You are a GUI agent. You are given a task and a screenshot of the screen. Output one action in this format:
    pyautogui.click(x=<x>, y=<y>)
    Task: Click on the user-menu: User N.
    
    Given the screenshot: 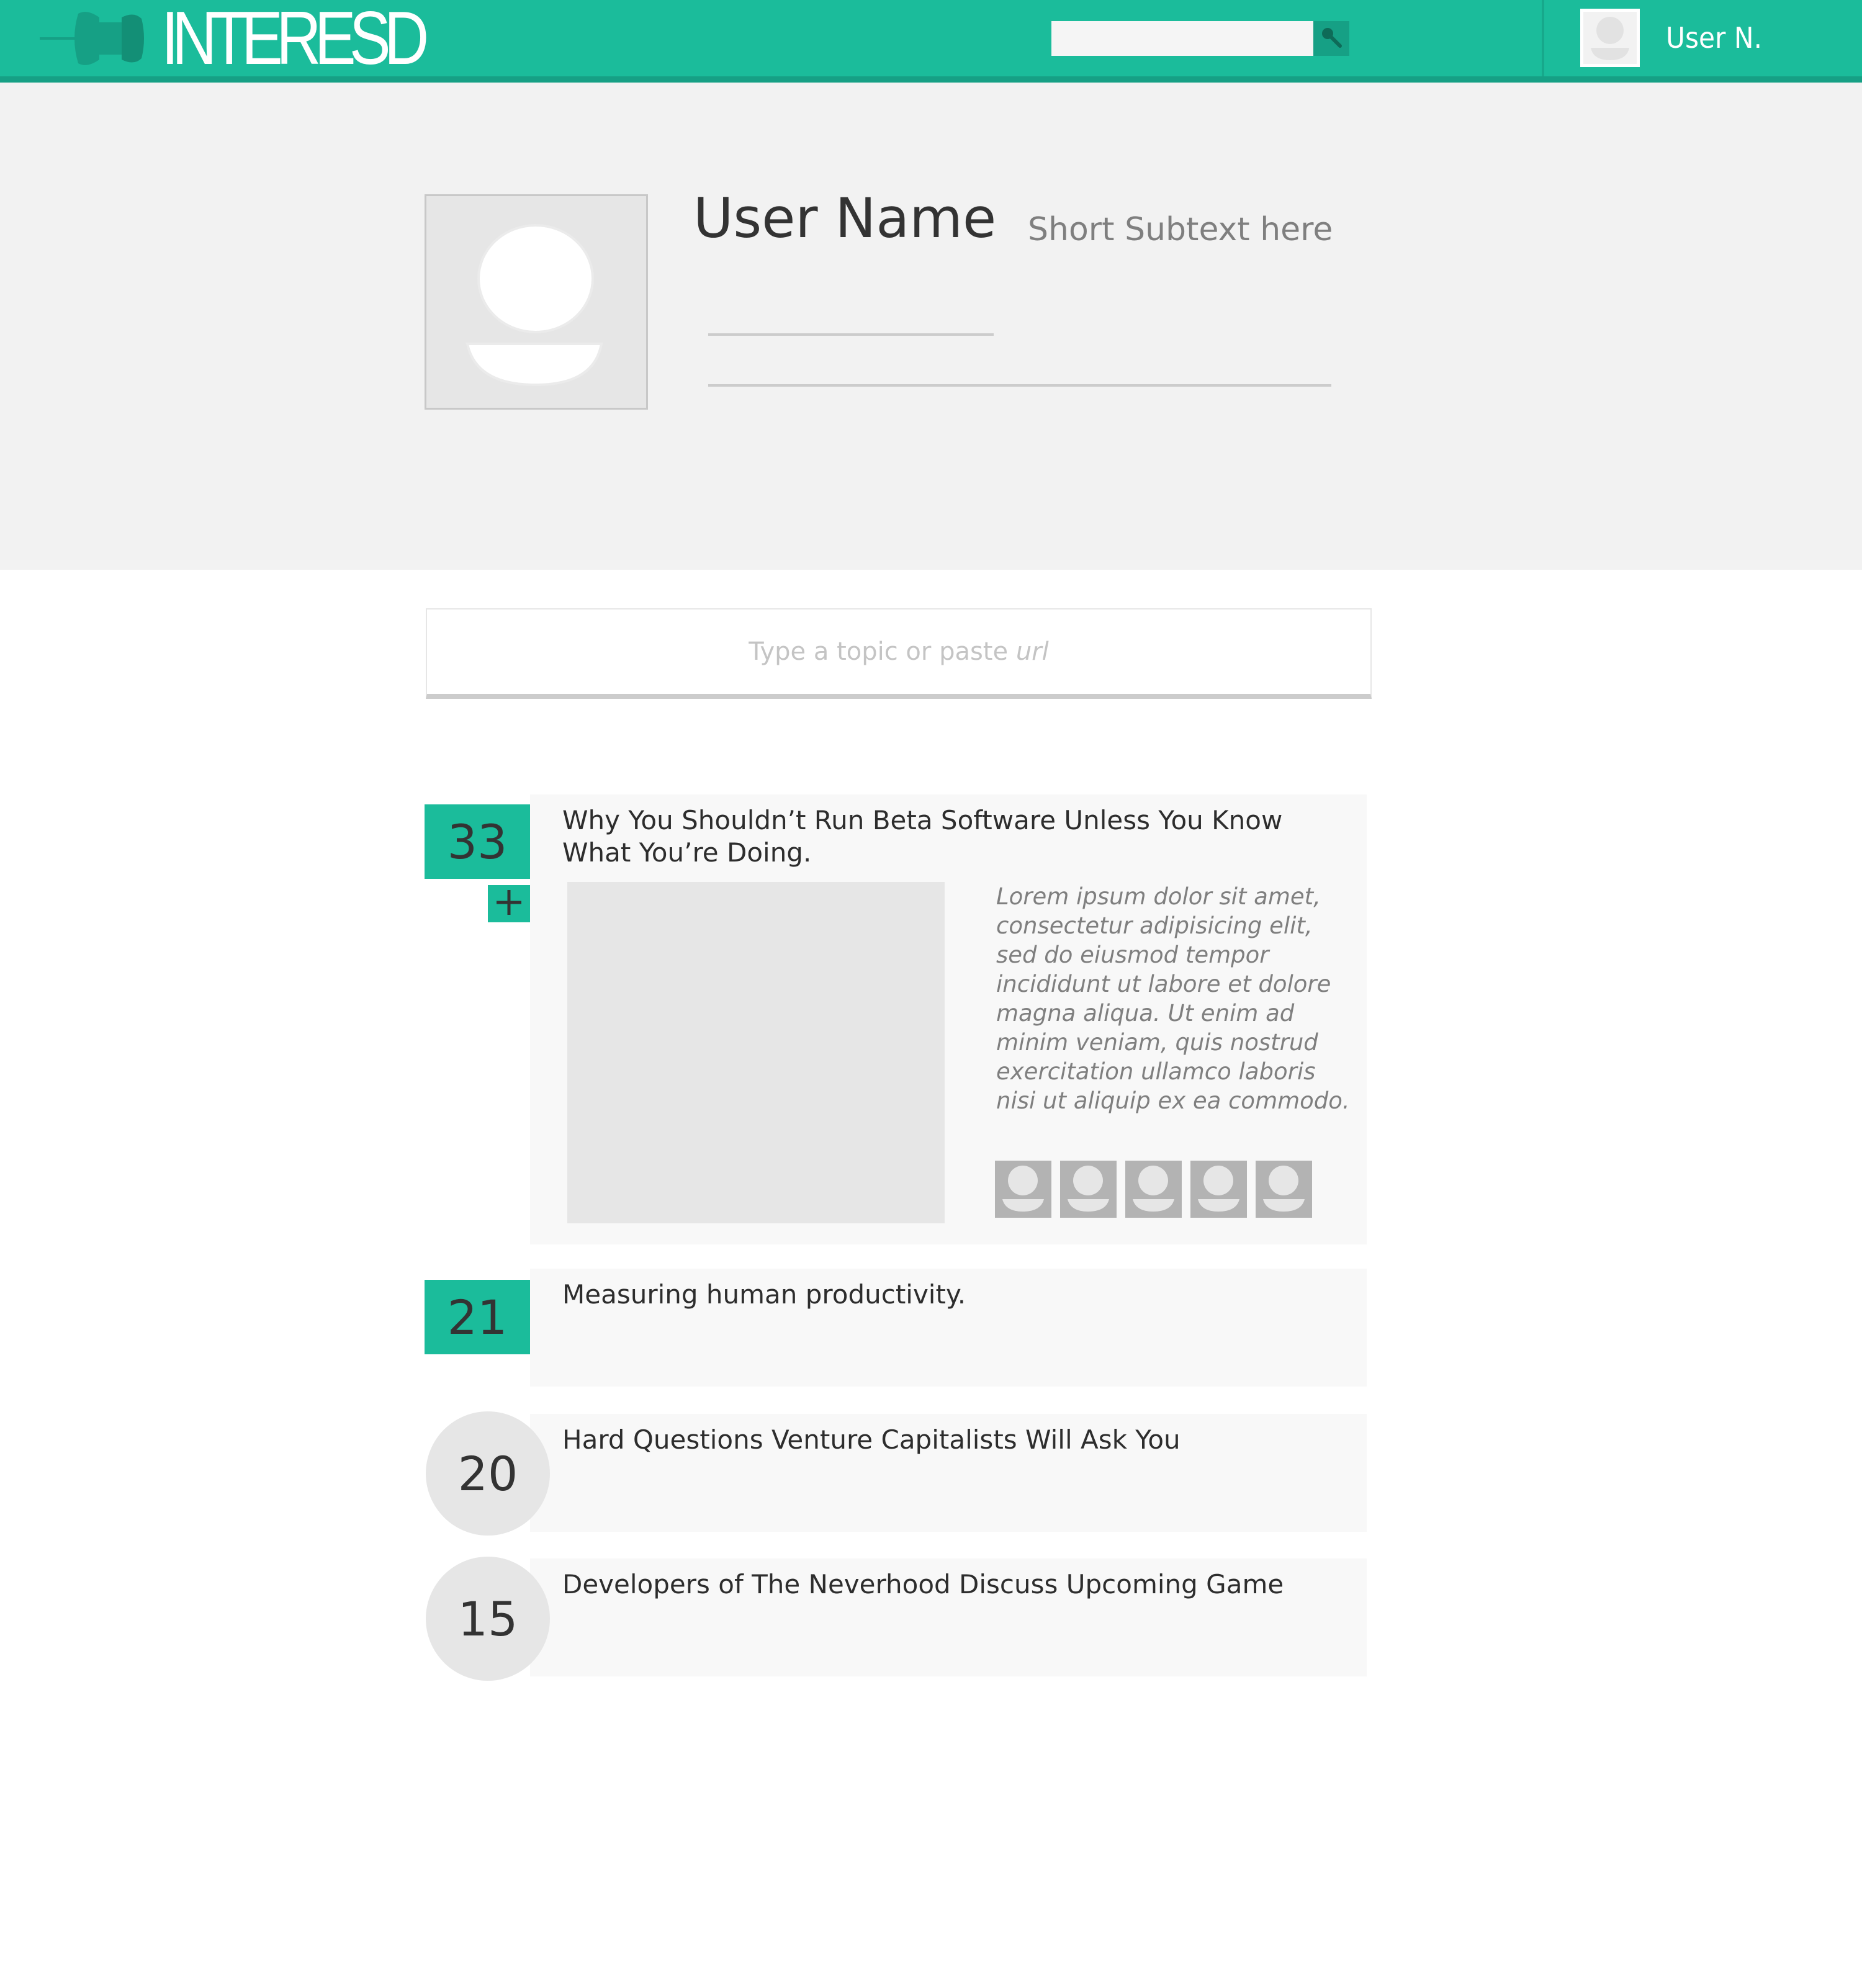 What is the action you would take?
    pyautogui.click(x=1702, y=38)
    